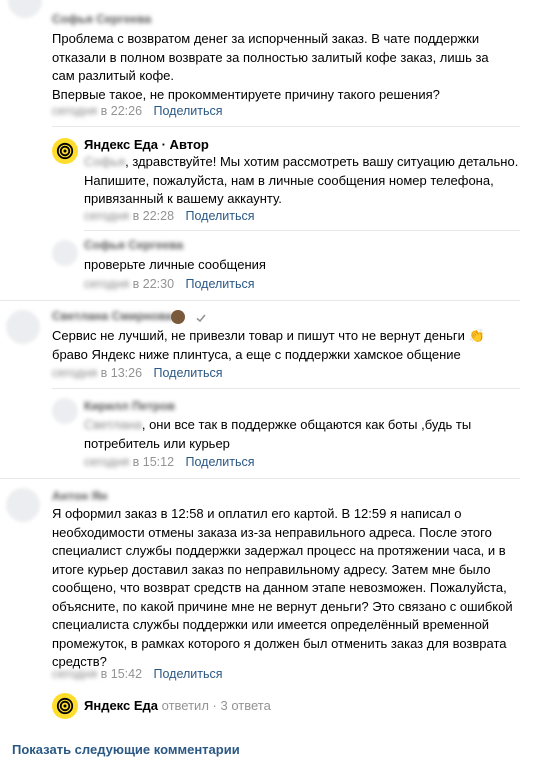  I want to click on reply-meta: сегодня в 22:30 Поделиться, so click(169, 284).